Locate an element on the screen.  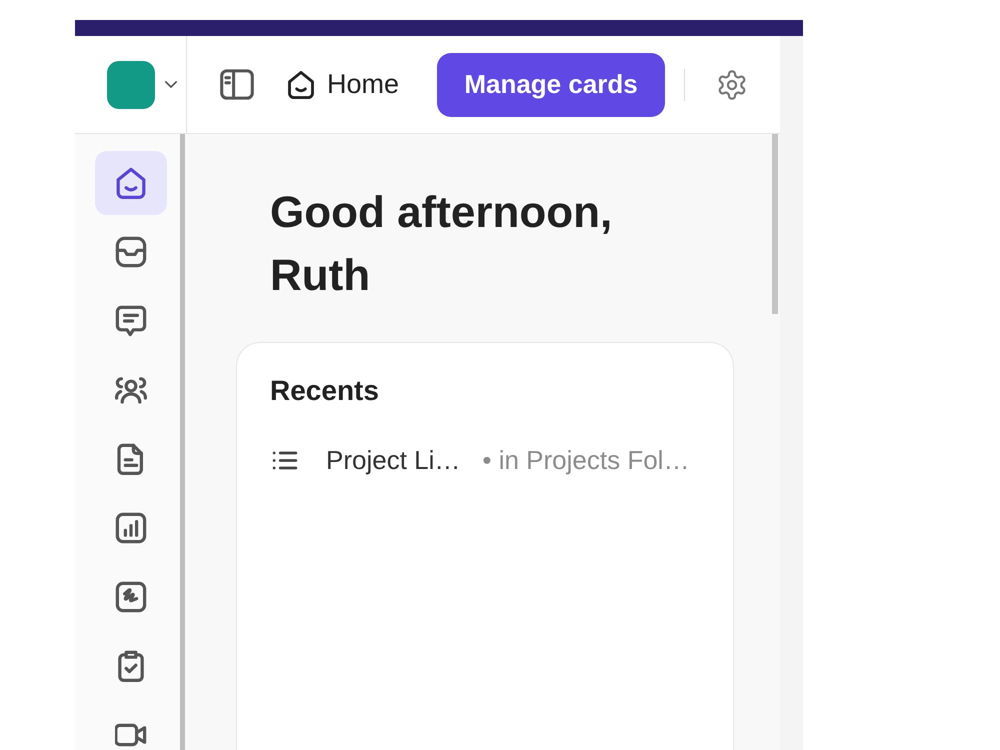
sidebar-toggle-icon is located at coordinates (237, 84).